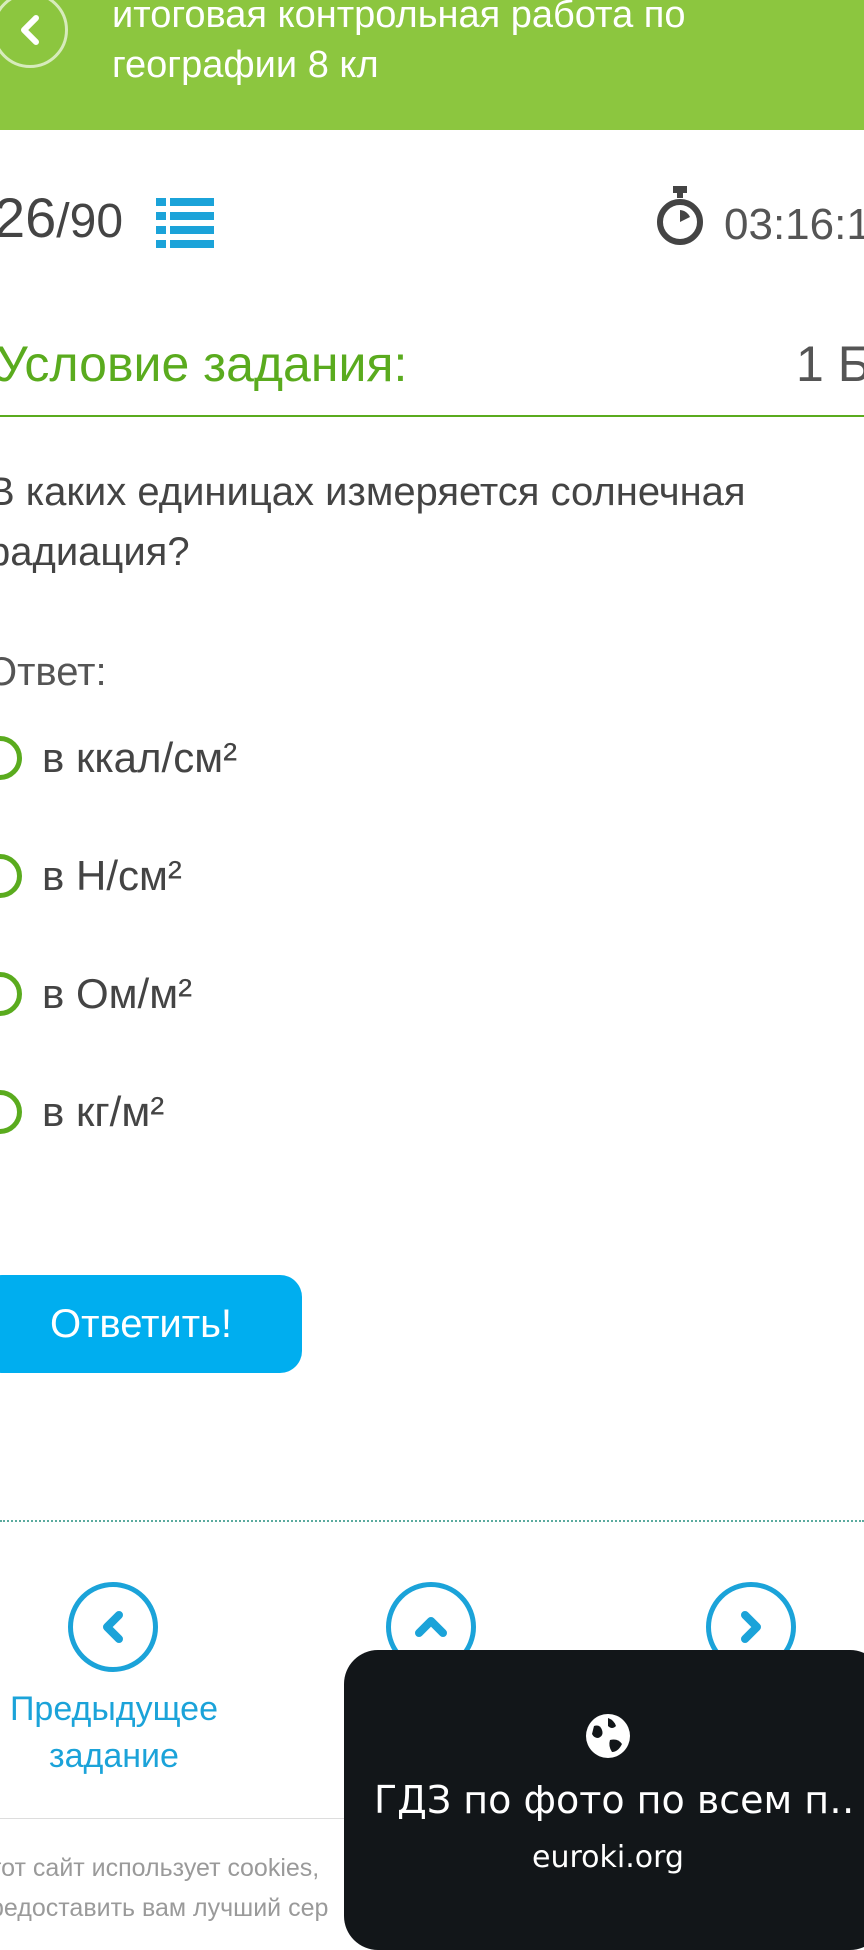  What do you see at coordinates (151, 1324) in the screenshot?
I see `submit-button: Ответить!` at bounding box center [151, 1324].